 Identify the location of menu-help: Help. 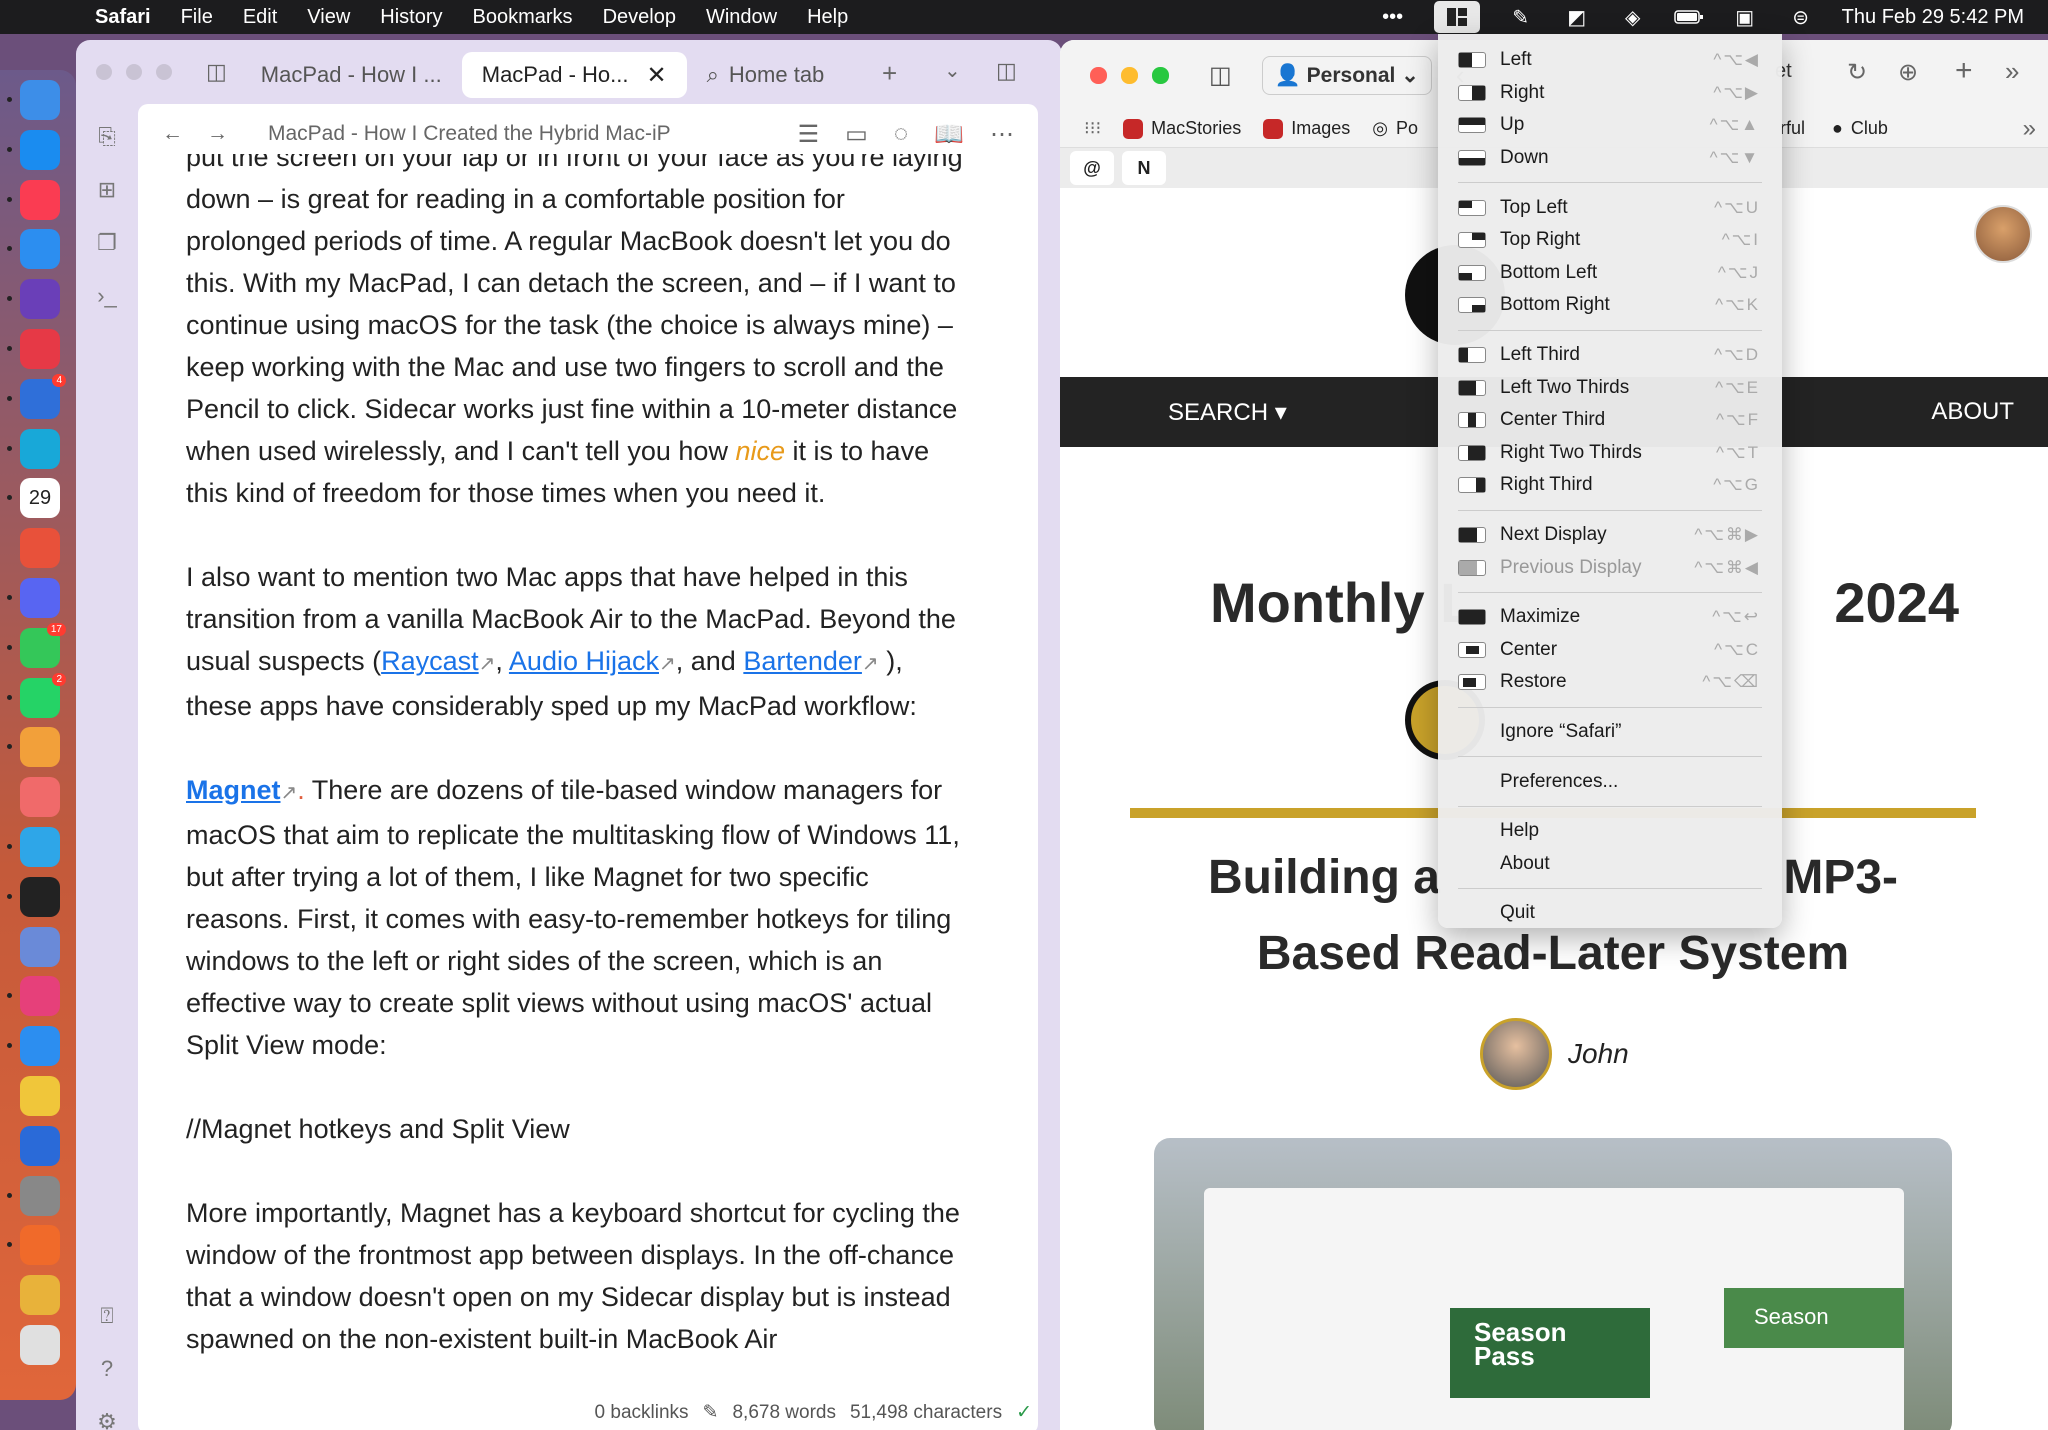
(827, 17).